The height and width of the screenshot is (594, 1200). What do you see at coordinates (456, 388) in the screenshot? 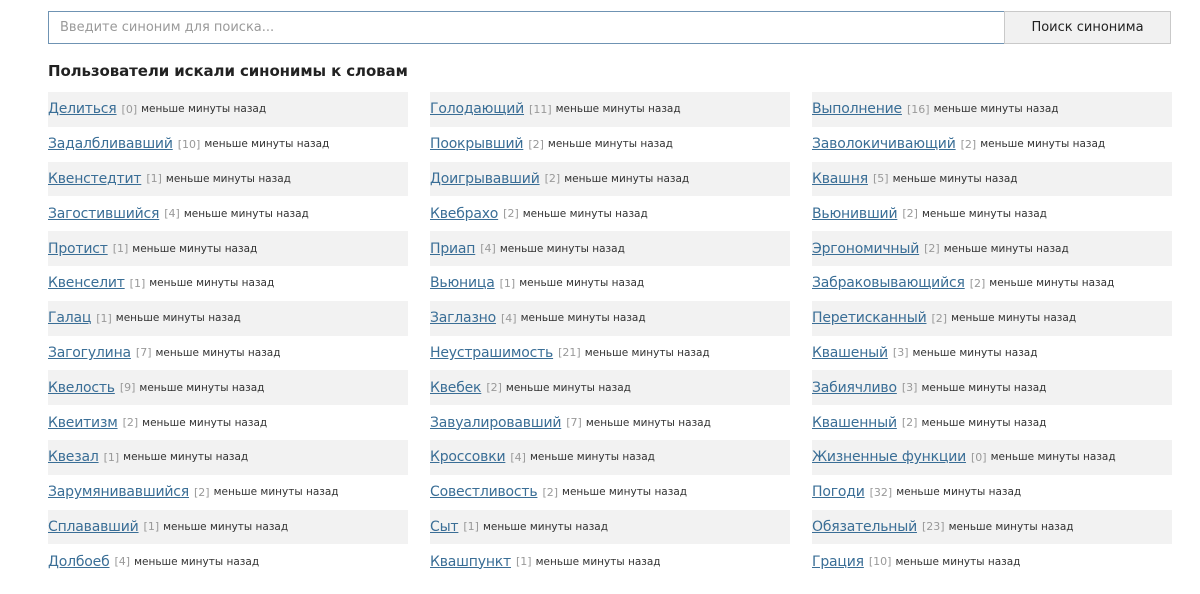
I see `synonym-link: Квебек` at bounding box center [456, 388].